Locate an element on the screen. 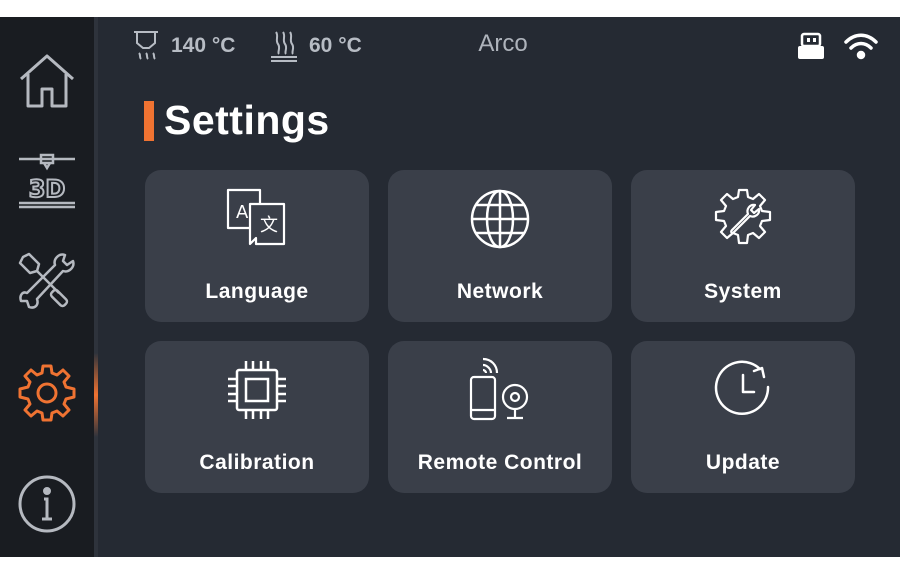  nozzle-icon is located at coordinates (146, 45).